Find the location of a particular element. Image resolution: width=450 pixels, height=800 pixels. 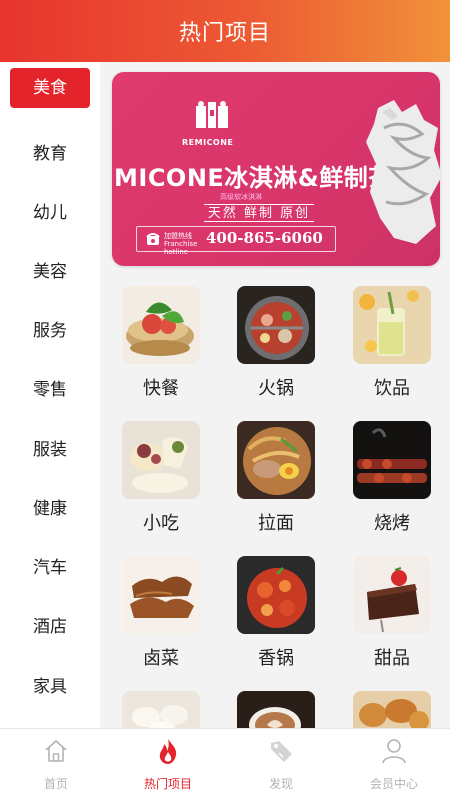

sidebar-item-label: 汽车 is located at coordinates (50, 567).